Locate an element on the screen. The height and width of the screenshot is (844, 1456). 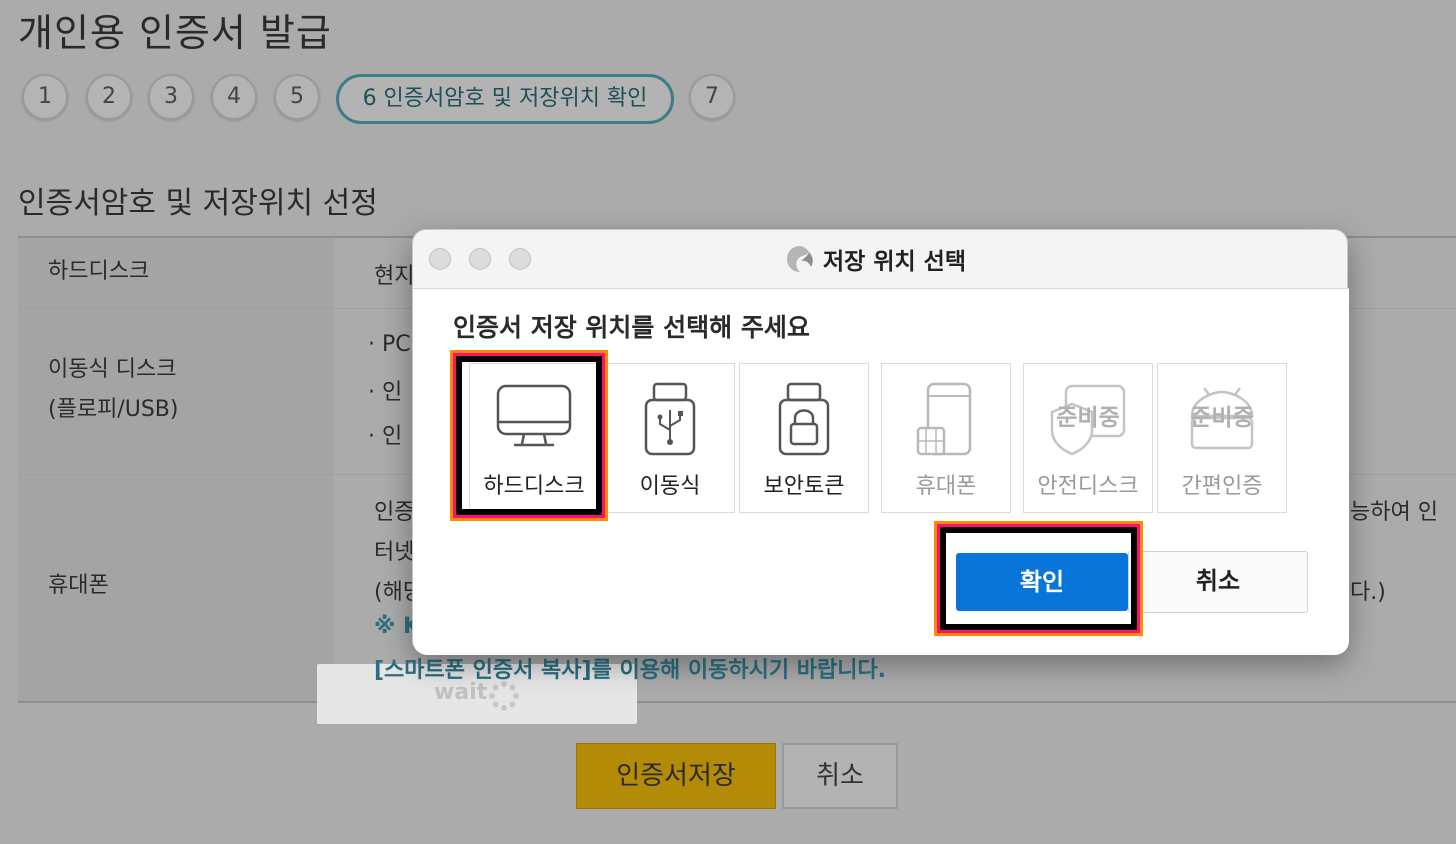
option-safe-disk: 준비중 안전디스크 is located at coordinates (1088, 438).